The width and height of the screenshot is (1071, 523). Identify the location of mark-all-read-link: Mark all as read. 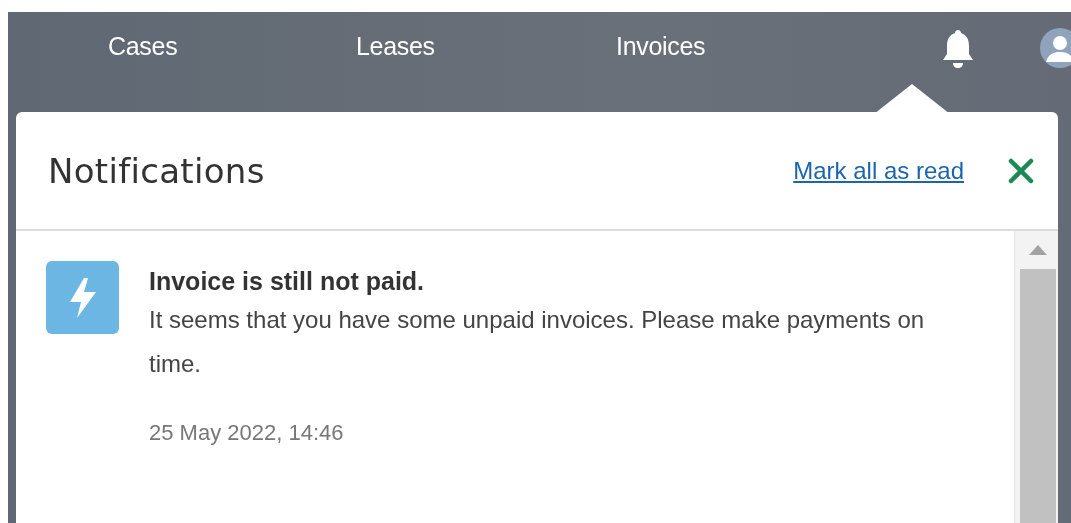
(878, 170).